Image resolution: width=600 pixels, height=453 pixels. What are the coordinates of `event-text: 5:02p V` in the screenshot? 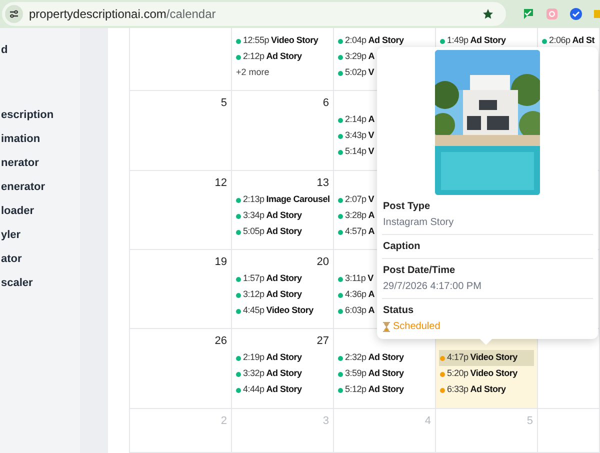 It's located at (359, 73).